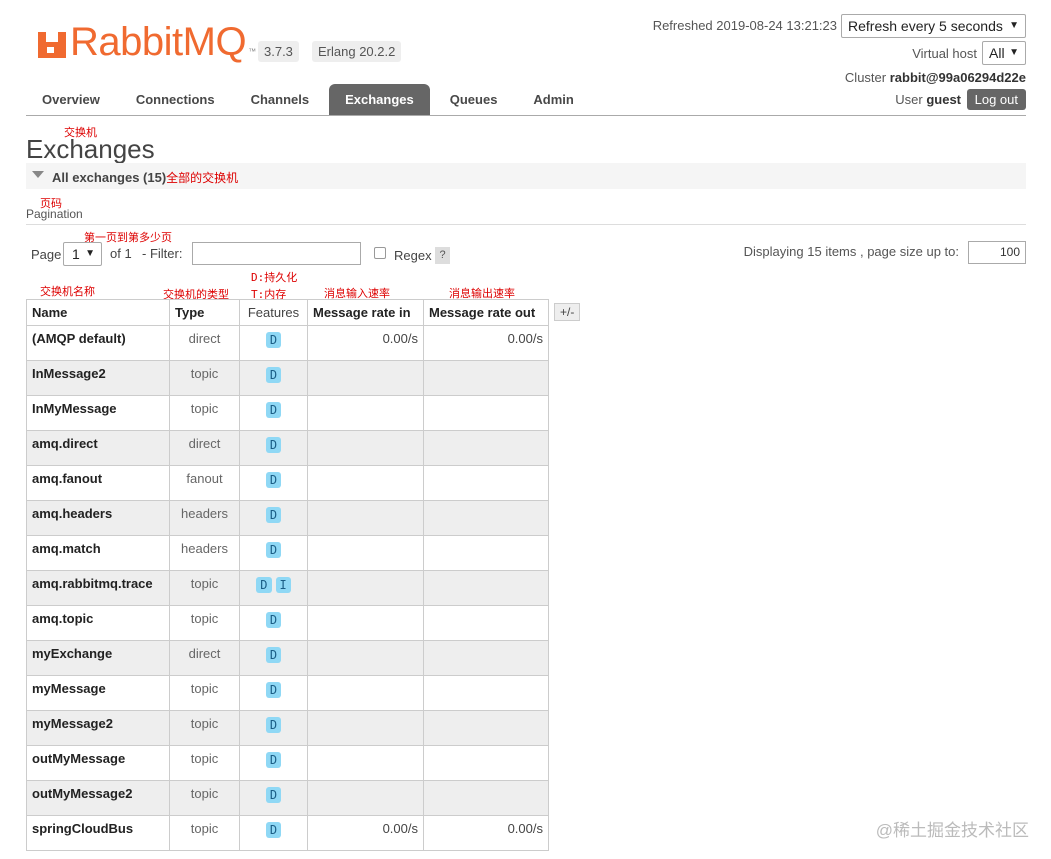 This screenshot has width=1051, height=859. What do you see at coordinates (98, 763) in the screenshot?
I see `exchange-name-link: outMyMessage` at bounding box center [98, 763].